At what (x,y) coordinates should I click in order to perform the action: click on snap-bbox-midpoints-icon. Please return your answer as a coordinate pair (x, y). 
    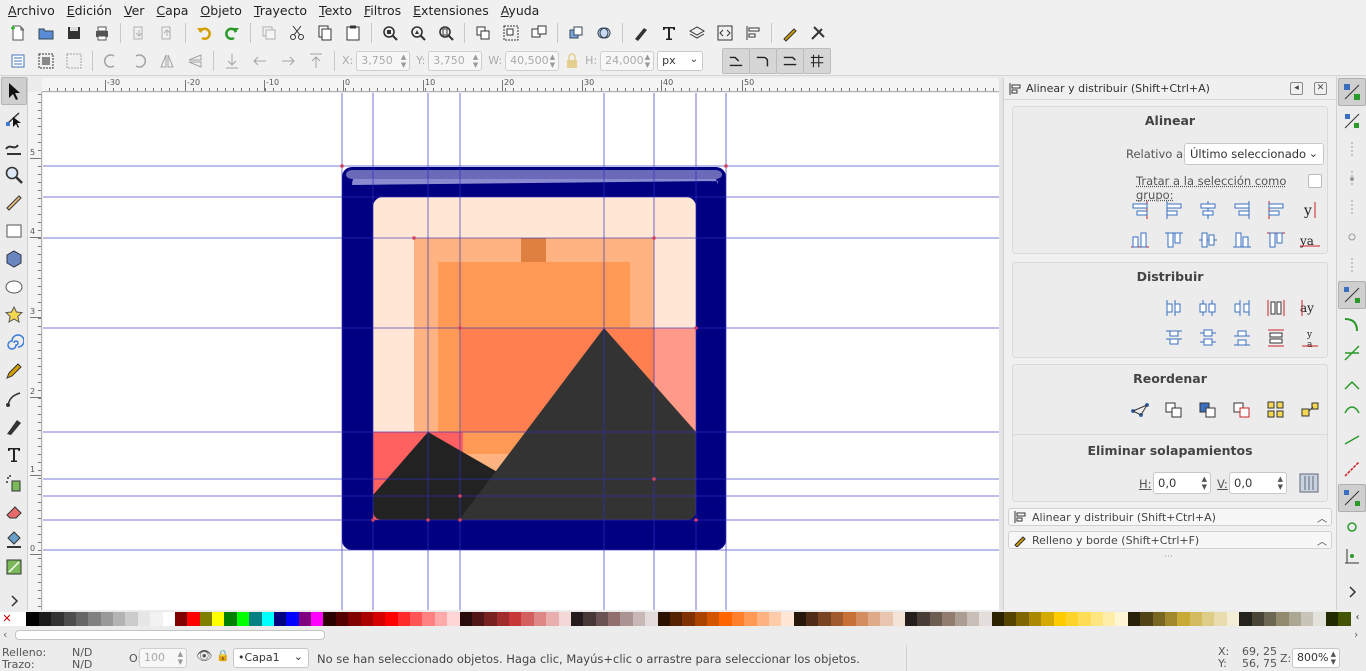
    Looking at the image, I should click on (1352, 208).